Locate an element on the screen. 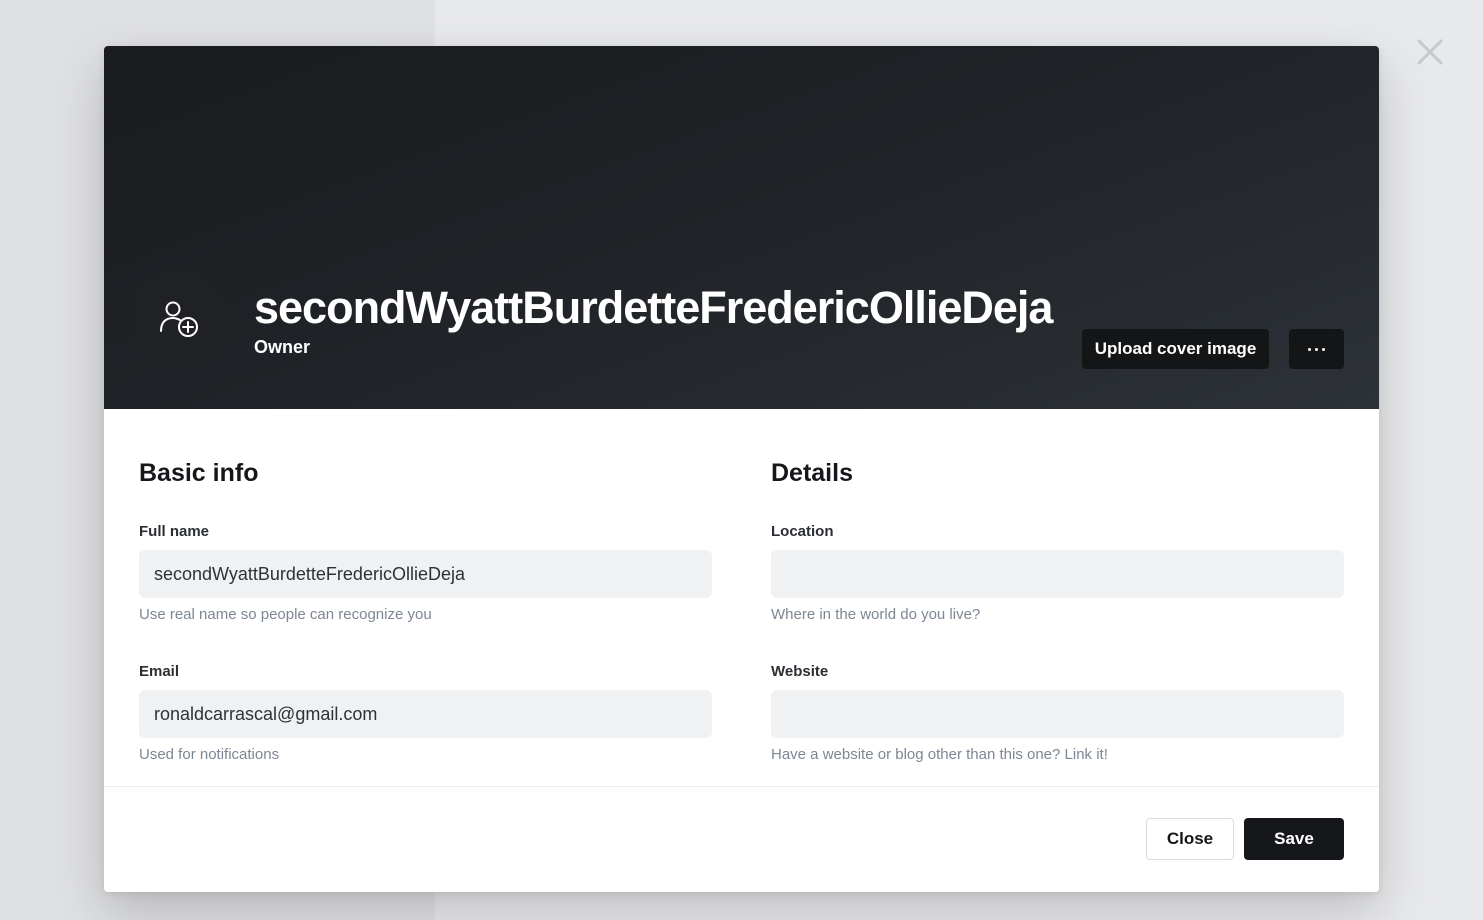  email-hint: Used for notifications is located at coordinates (209, 754).